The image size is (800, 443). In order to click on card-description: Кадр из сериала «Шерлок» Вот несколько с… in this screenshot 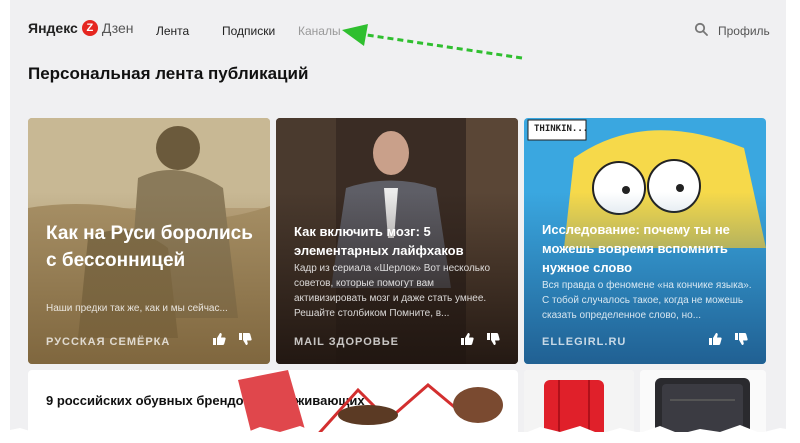, I will do `click(392, 291)`.